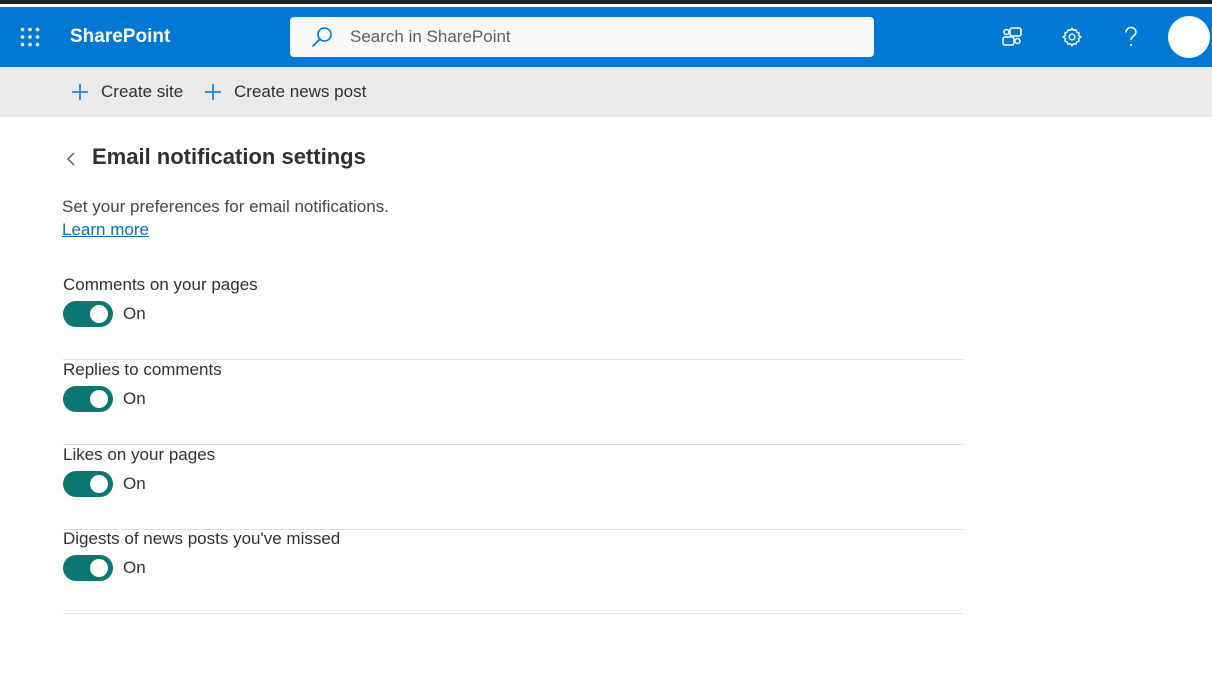  Describe the element at coordinates (590, 37) in the screenshot. I see `search-input` at that location.